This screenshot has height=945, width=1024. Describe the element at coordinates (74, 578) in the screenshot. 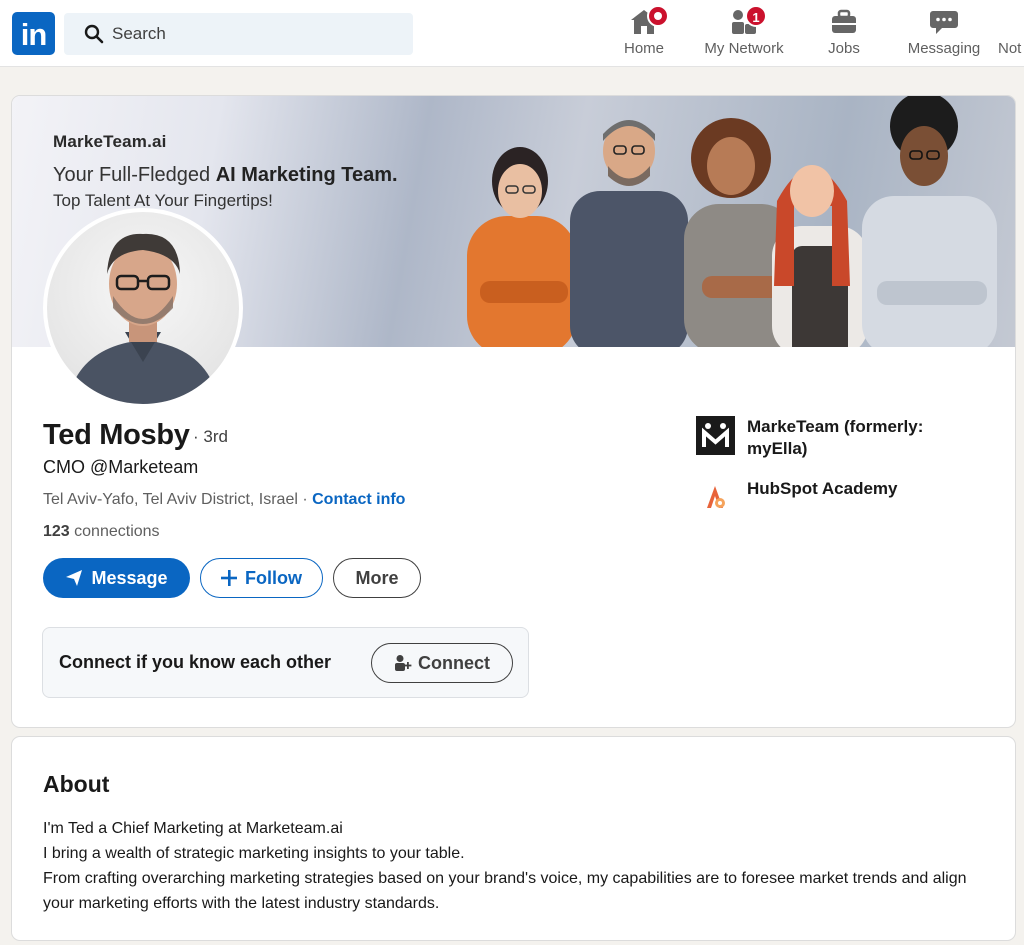

I see `send-icon` at that location.